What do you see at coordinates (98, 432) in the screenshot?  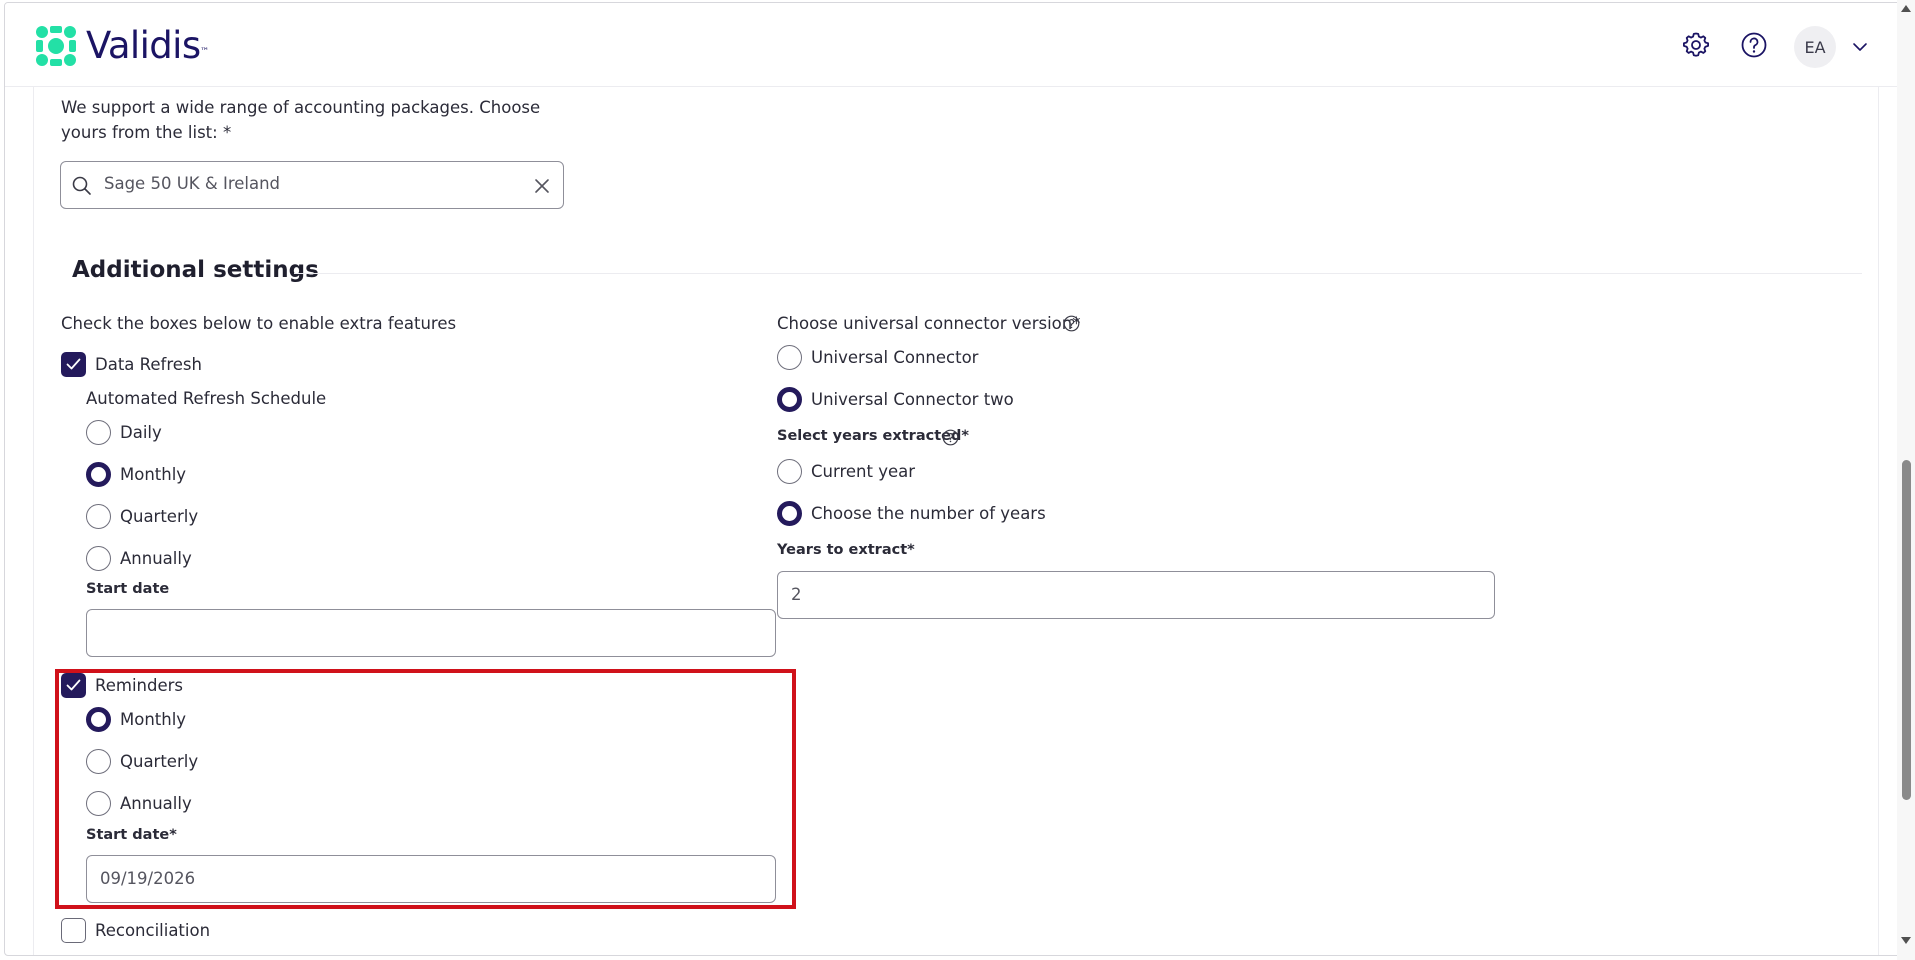 I see `refresh-daily-radio` at bounding box center [98, 432].